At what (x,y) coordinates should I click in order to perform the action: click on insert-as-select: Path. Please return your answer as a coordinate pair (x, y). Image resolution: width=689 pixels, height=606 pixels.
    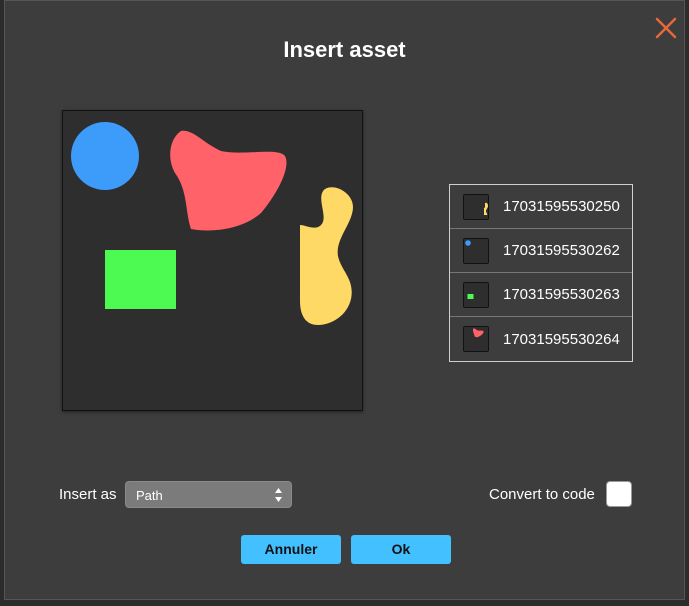
    Looking at the image, I should click on (208, 494).